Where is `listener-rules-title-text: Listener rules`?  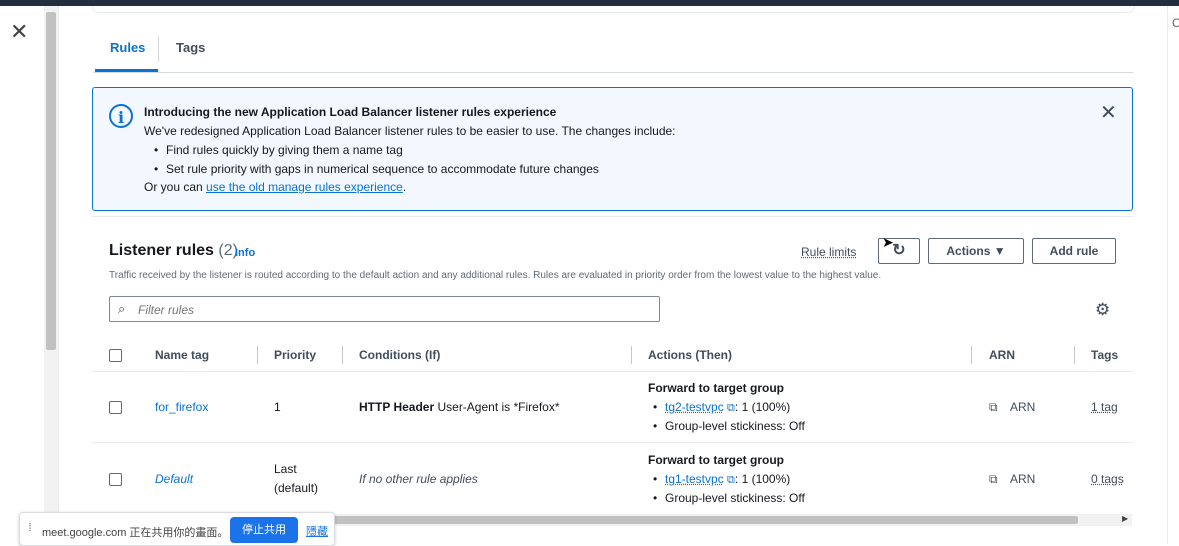
listener-rules-title-text: Listener rules is located at coordinates (161, 250).